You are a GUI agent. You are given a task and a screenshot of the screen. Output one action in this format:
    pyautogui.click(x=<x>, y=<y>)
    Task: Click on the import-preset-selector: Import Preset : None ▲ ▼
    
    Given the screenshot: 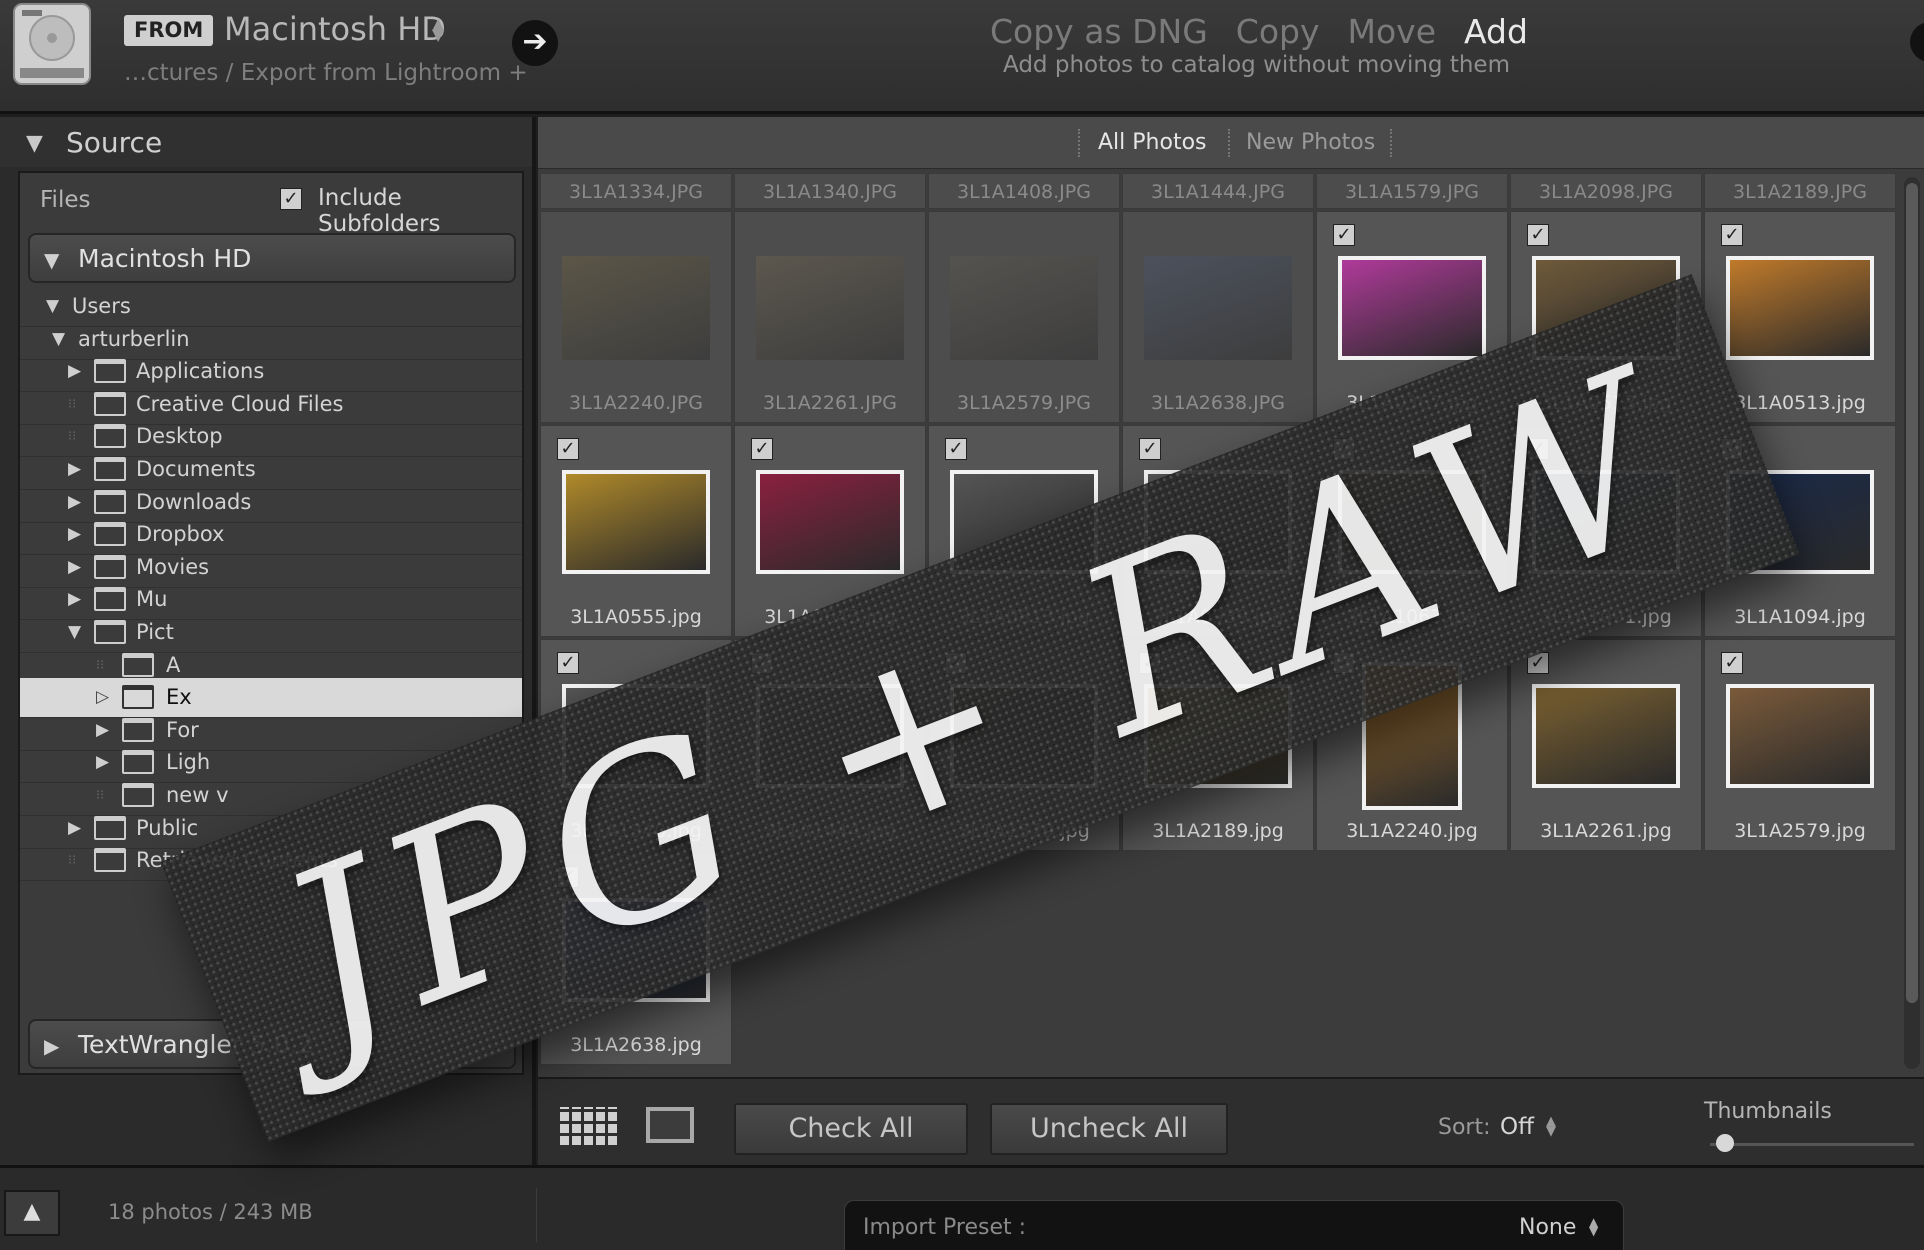 What is the action you would take?
    pyautogui.click(x=1234, y=1225)
    